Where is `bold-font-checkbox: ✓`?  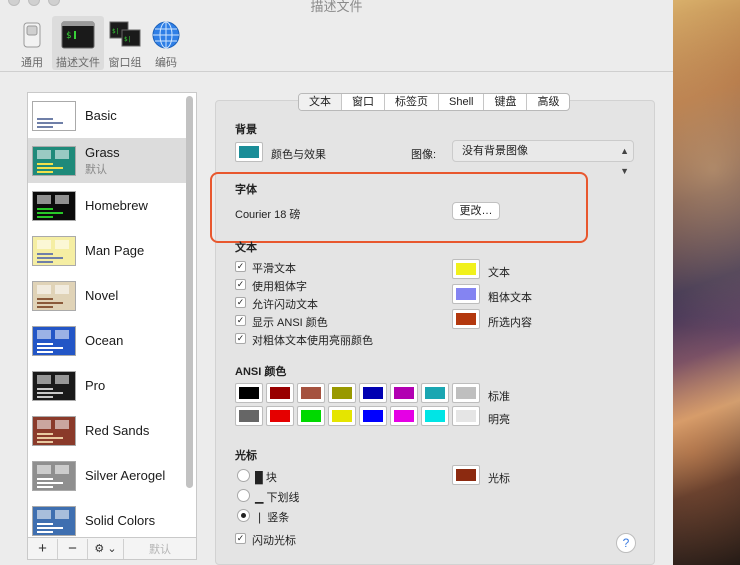
bold-font-checkbox: ✓ is located at coordinates (240, 284).